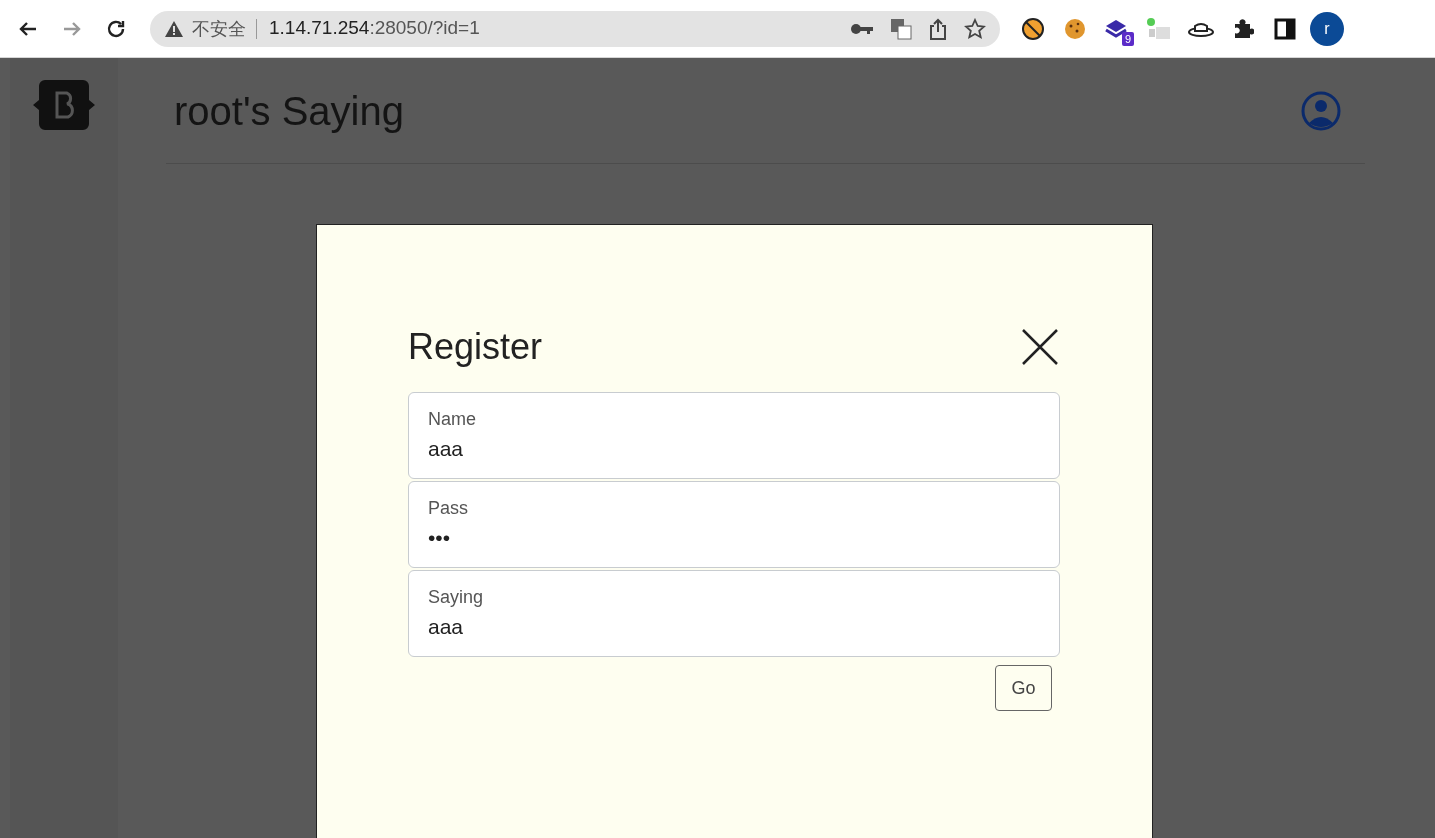  I want to click on dialog-title: Register, so click(475, 347).